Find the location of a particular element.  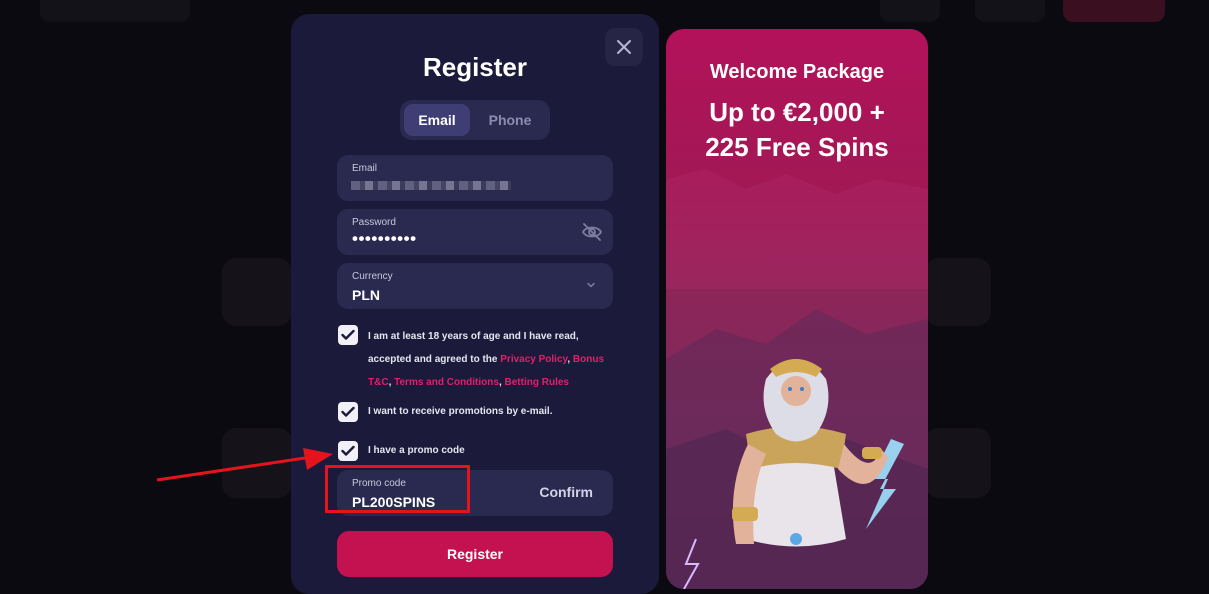

background-header-left is located at coordinates (115, 11).